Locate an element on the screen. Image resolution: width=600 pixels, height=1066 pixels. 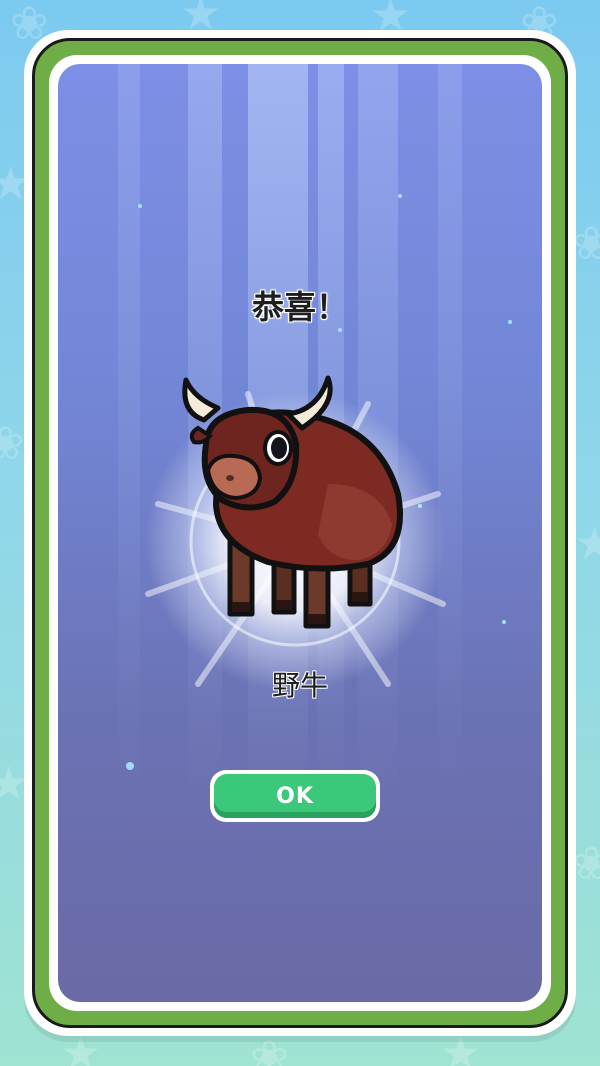
ok-button: OK is located at coordinates (295, 796).